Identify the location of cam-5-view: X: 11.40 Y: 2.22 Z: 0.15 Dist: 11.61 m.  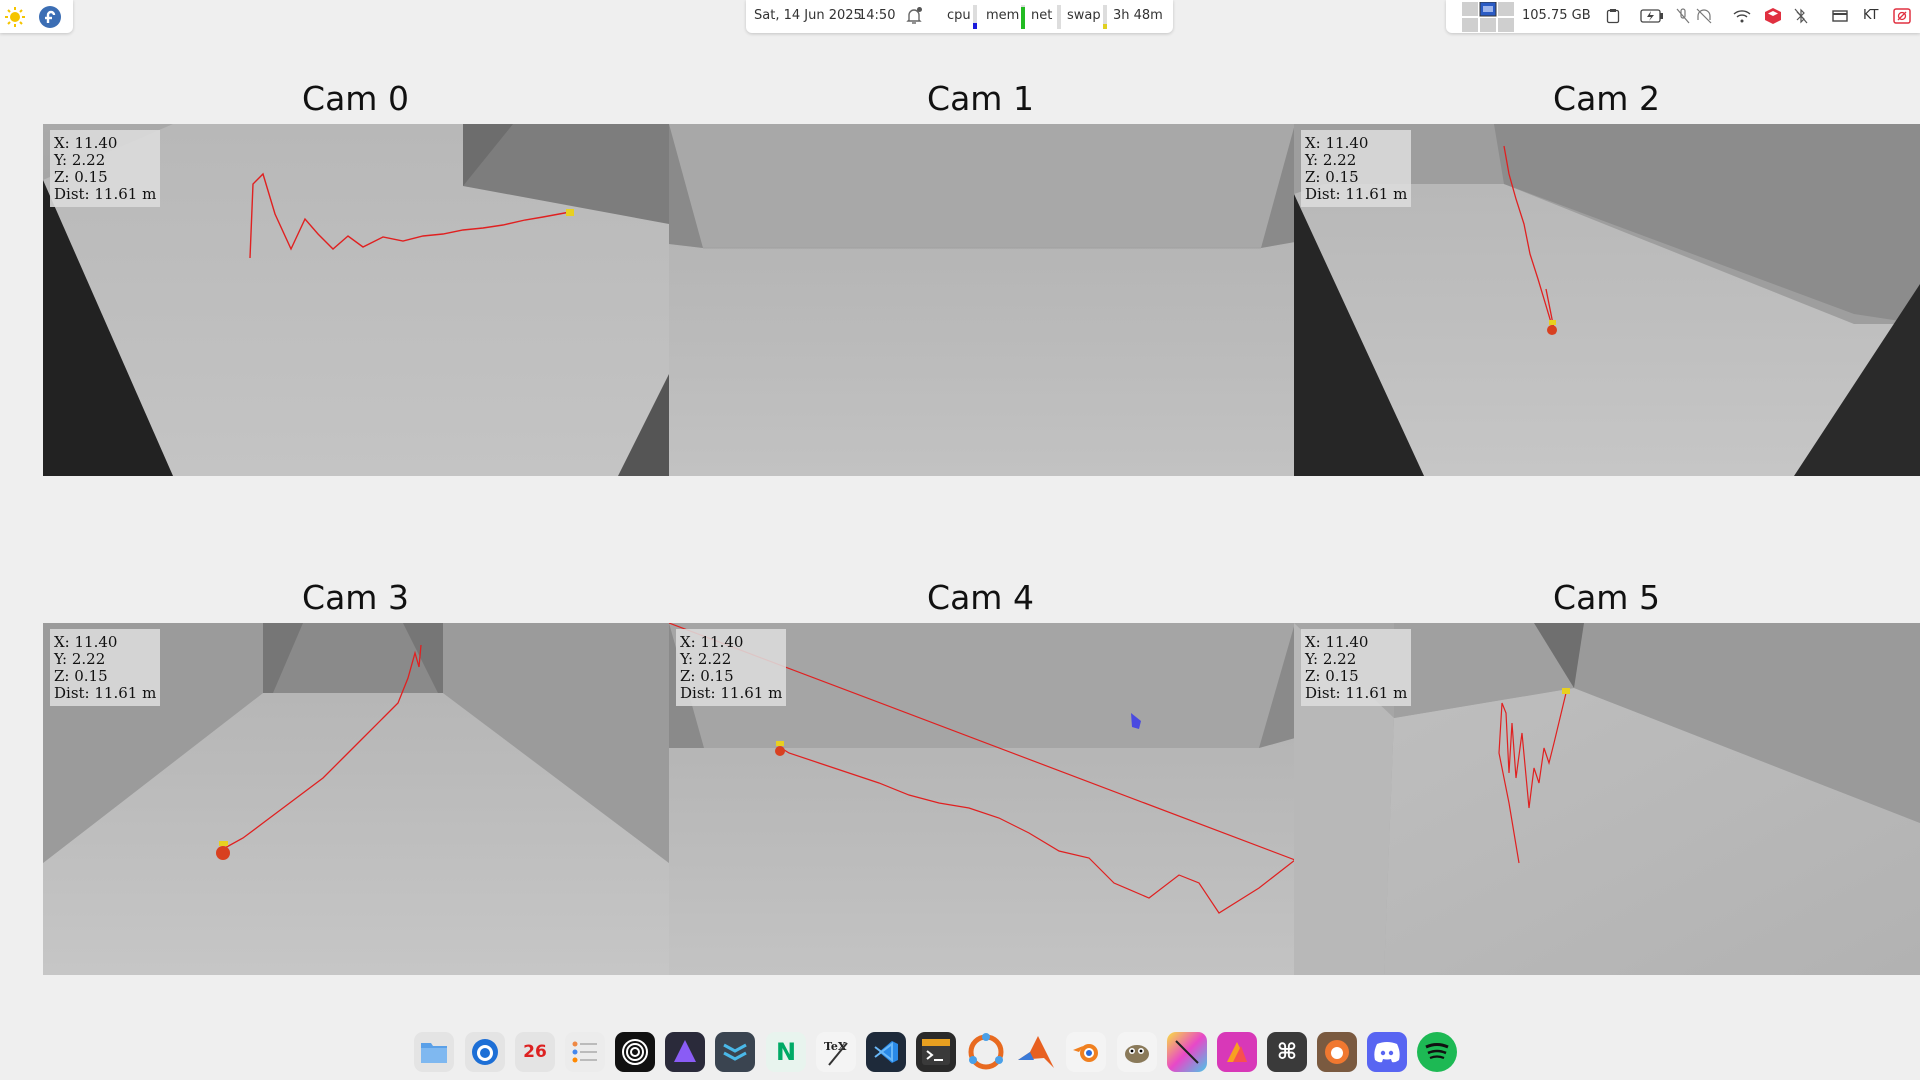
(1607, 799).